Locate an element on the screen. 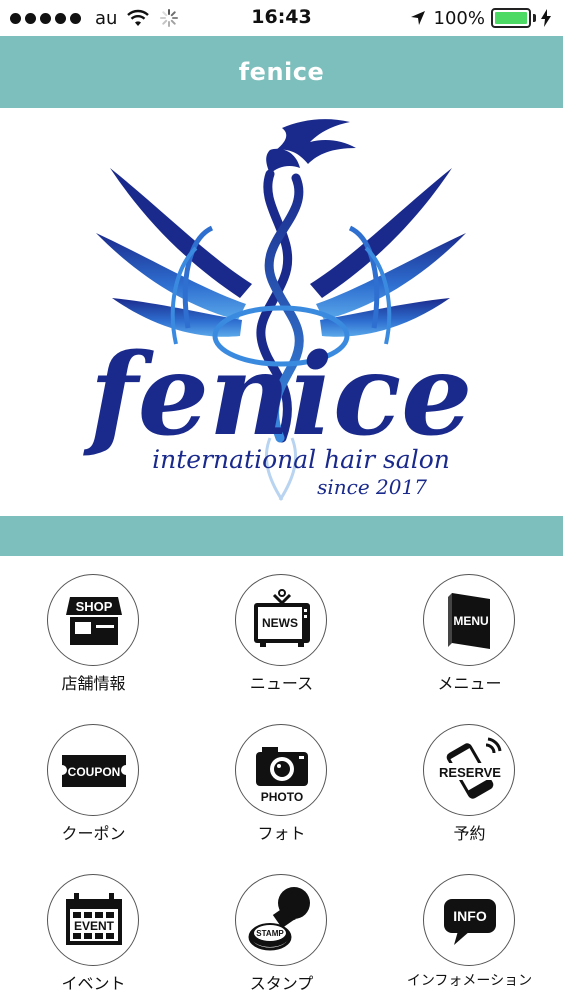 The width and height of the screenshot is (563, 1000). menu-item-news: NEWS ニュース is located at coordinates (281, 631).